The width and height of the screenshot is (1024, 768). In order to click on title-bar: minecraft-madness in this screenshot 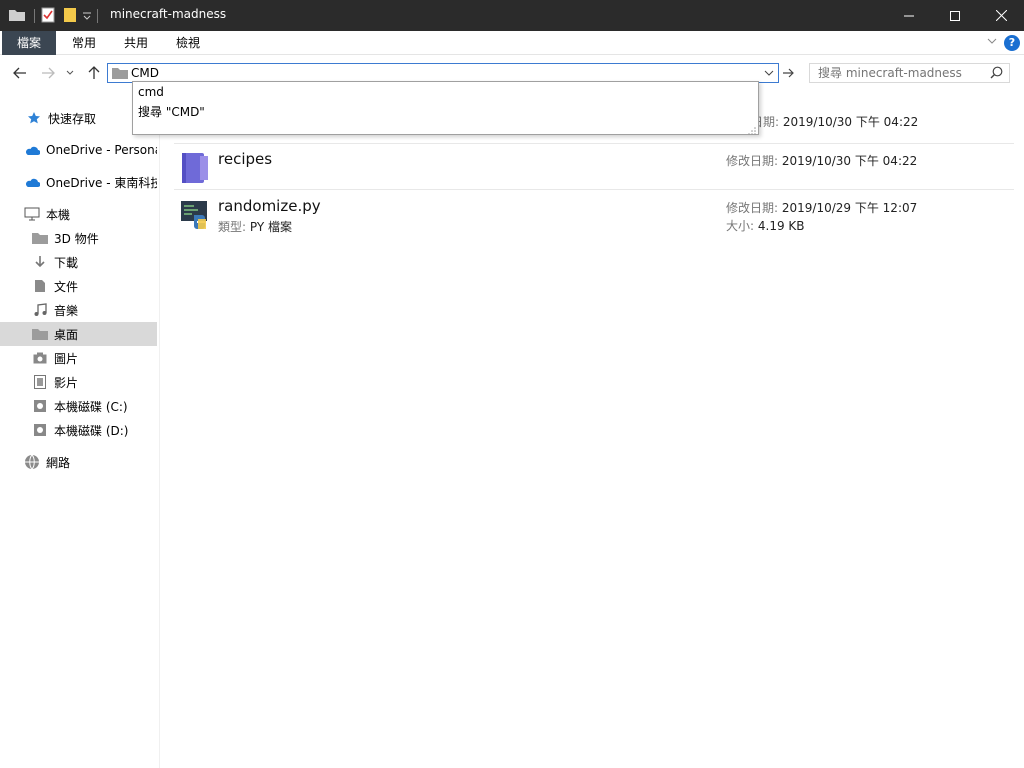, I will do `click(512, 15)`.